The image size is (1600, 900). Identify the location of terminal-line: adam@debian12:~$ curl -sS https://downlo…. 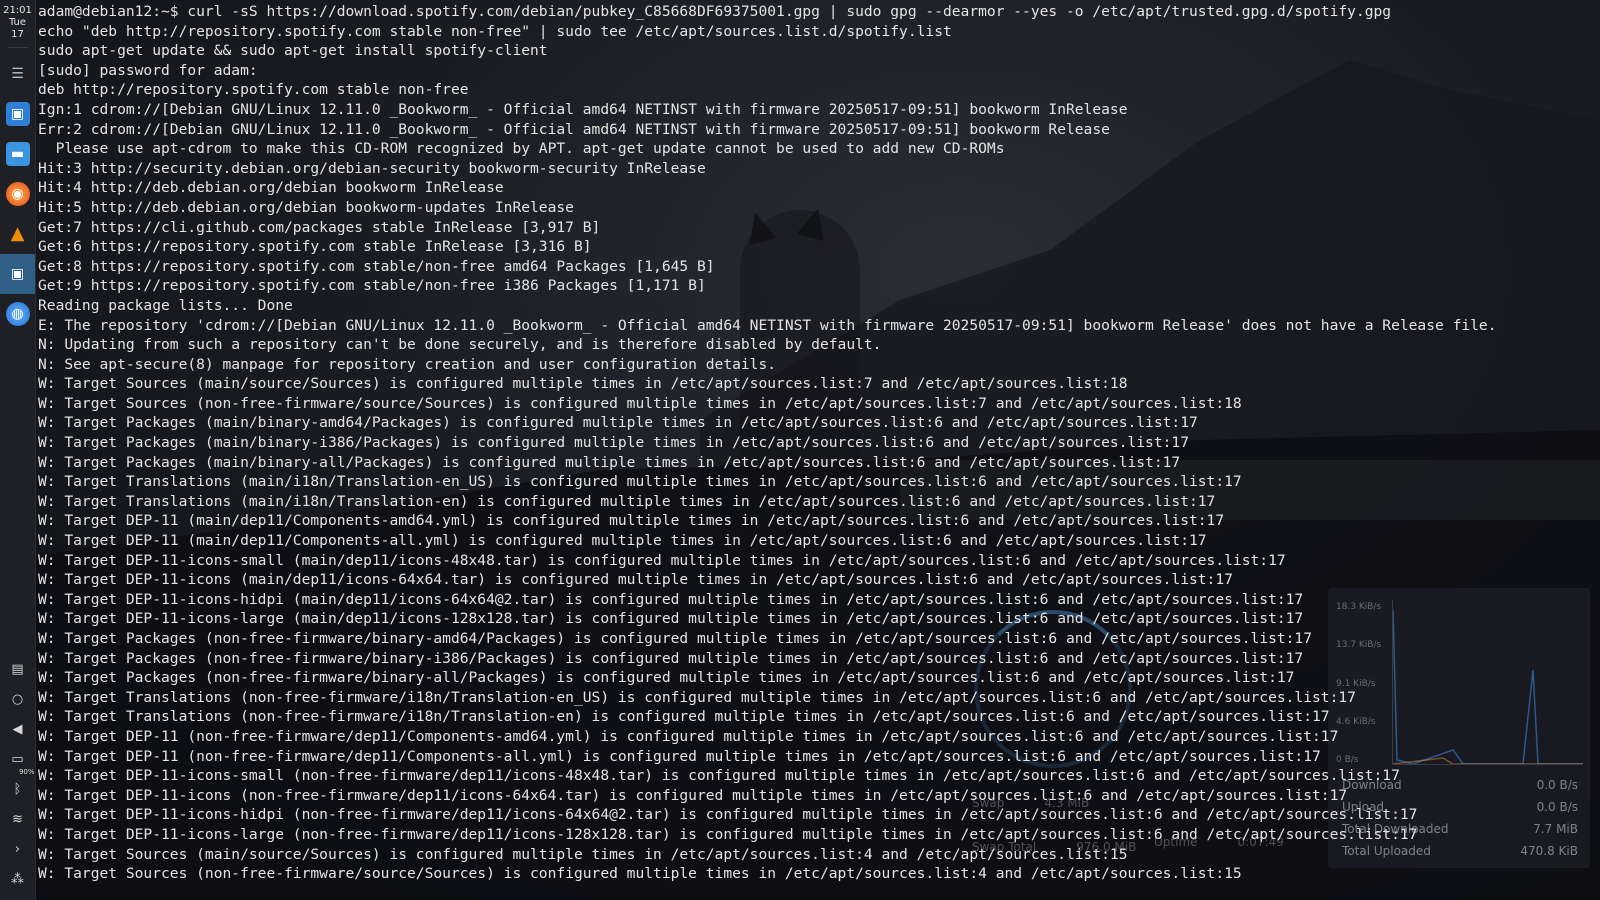
(715, 11).